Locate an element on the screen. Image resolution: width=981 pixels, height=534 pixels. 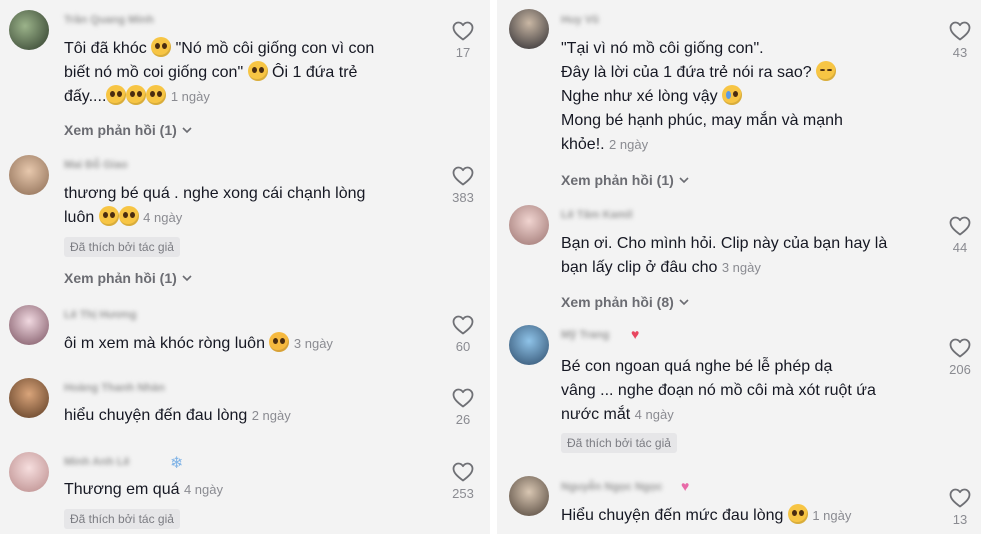
comment-text-part: nước mắt is located at coordinates (596, 414).